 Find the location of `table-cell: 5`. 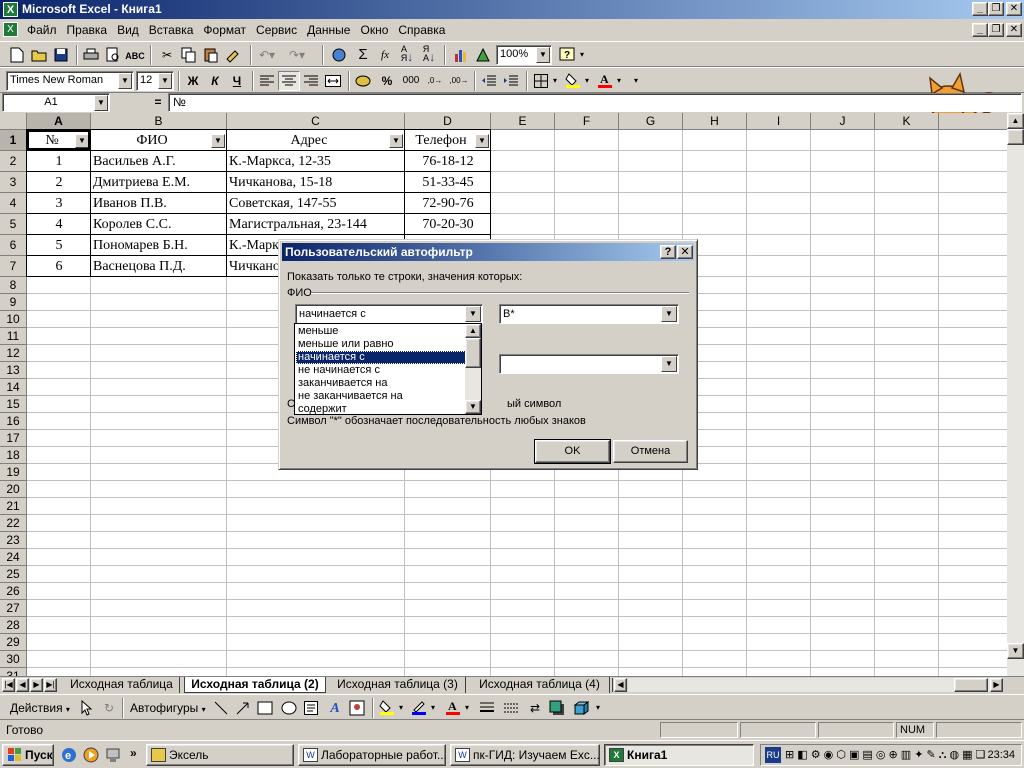

table-cell: 5 is located at coordinates (58, 245).